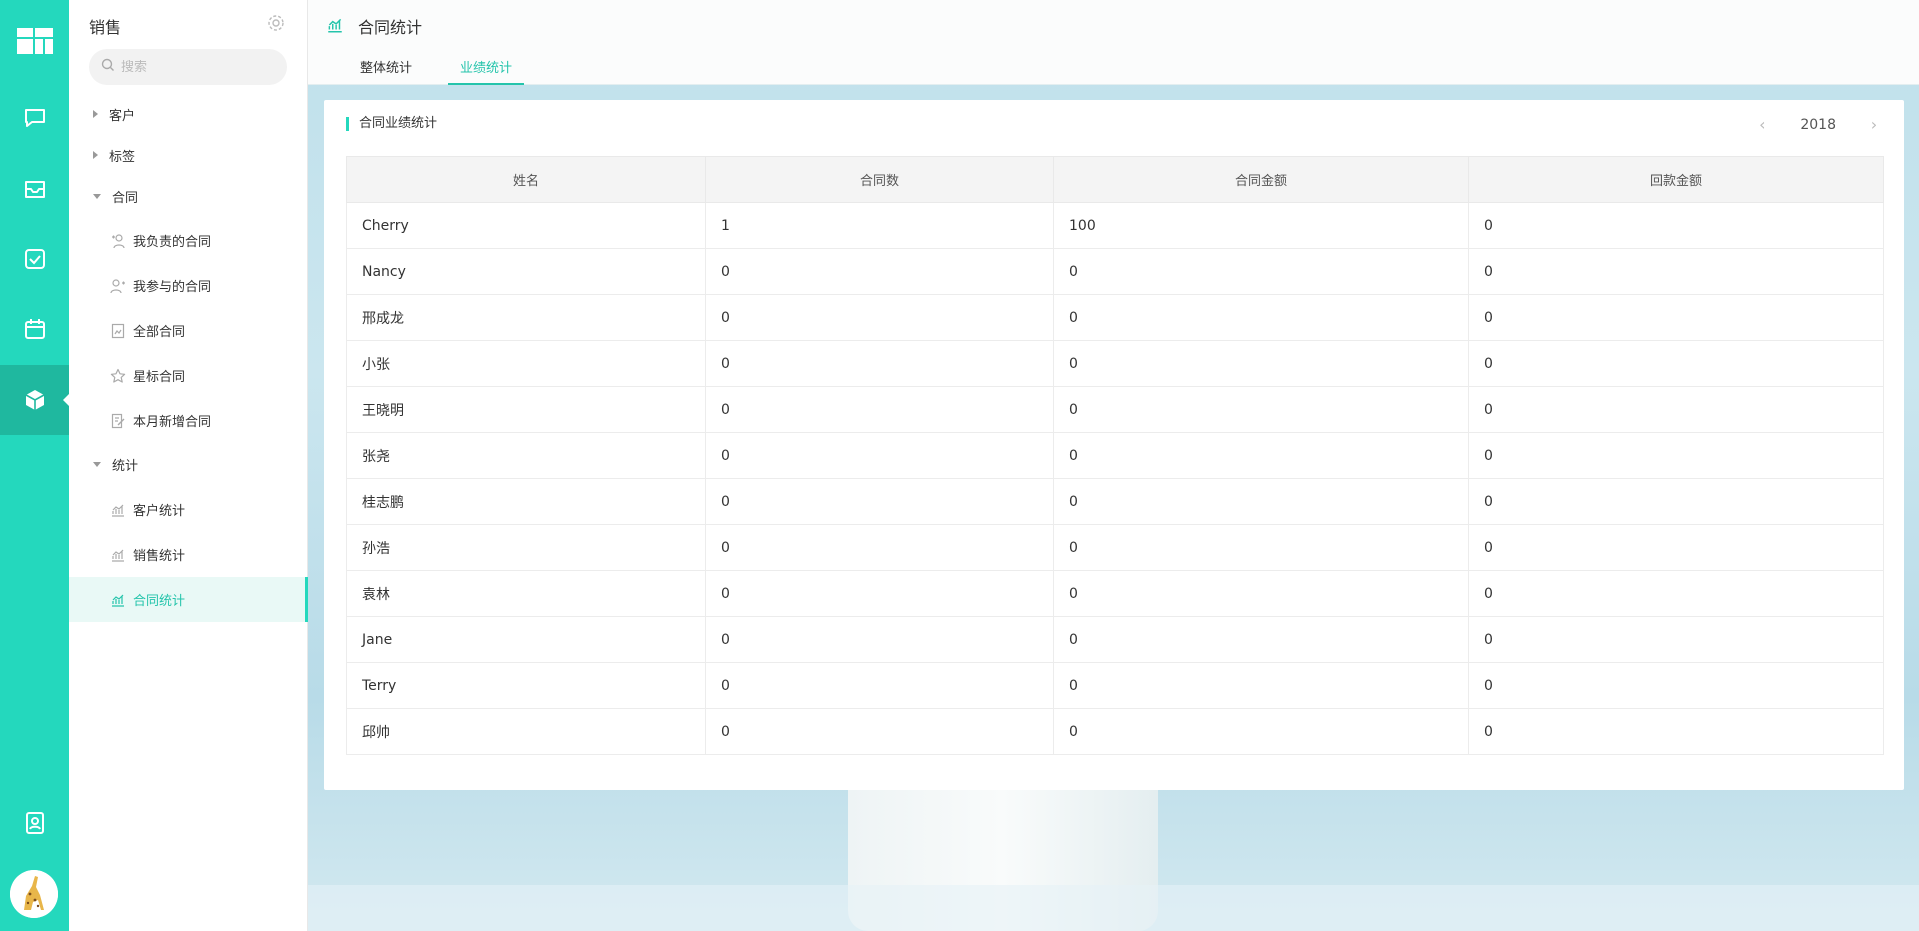 This screenshot has height=931, width=1919. What do you see at coordinates (276, 25) in the screenshot?
I see `gear-icon` at bounding box center [276, 25].